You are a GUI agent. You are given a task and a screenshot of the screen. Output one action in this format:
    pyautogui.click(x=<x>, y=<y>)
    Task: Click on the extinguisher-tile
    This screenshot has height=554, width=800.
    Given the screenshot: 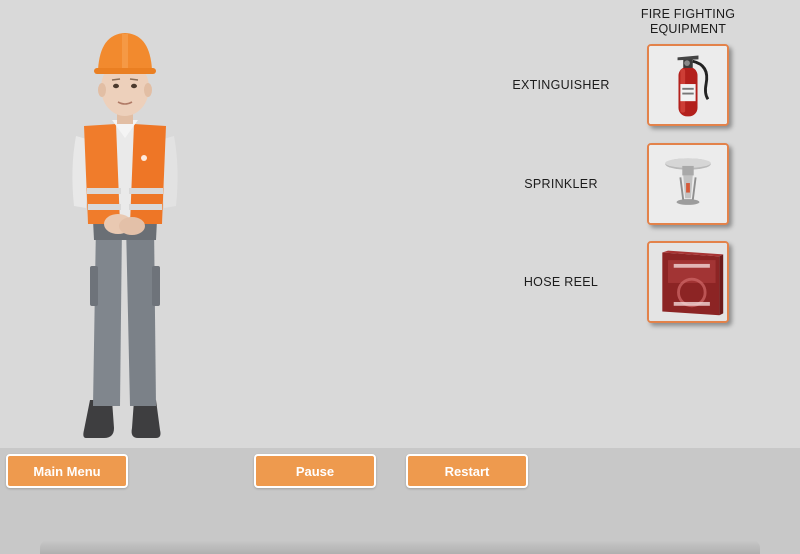 What is the action you would take?
    pyautogui.click(x=688, y=85)
    